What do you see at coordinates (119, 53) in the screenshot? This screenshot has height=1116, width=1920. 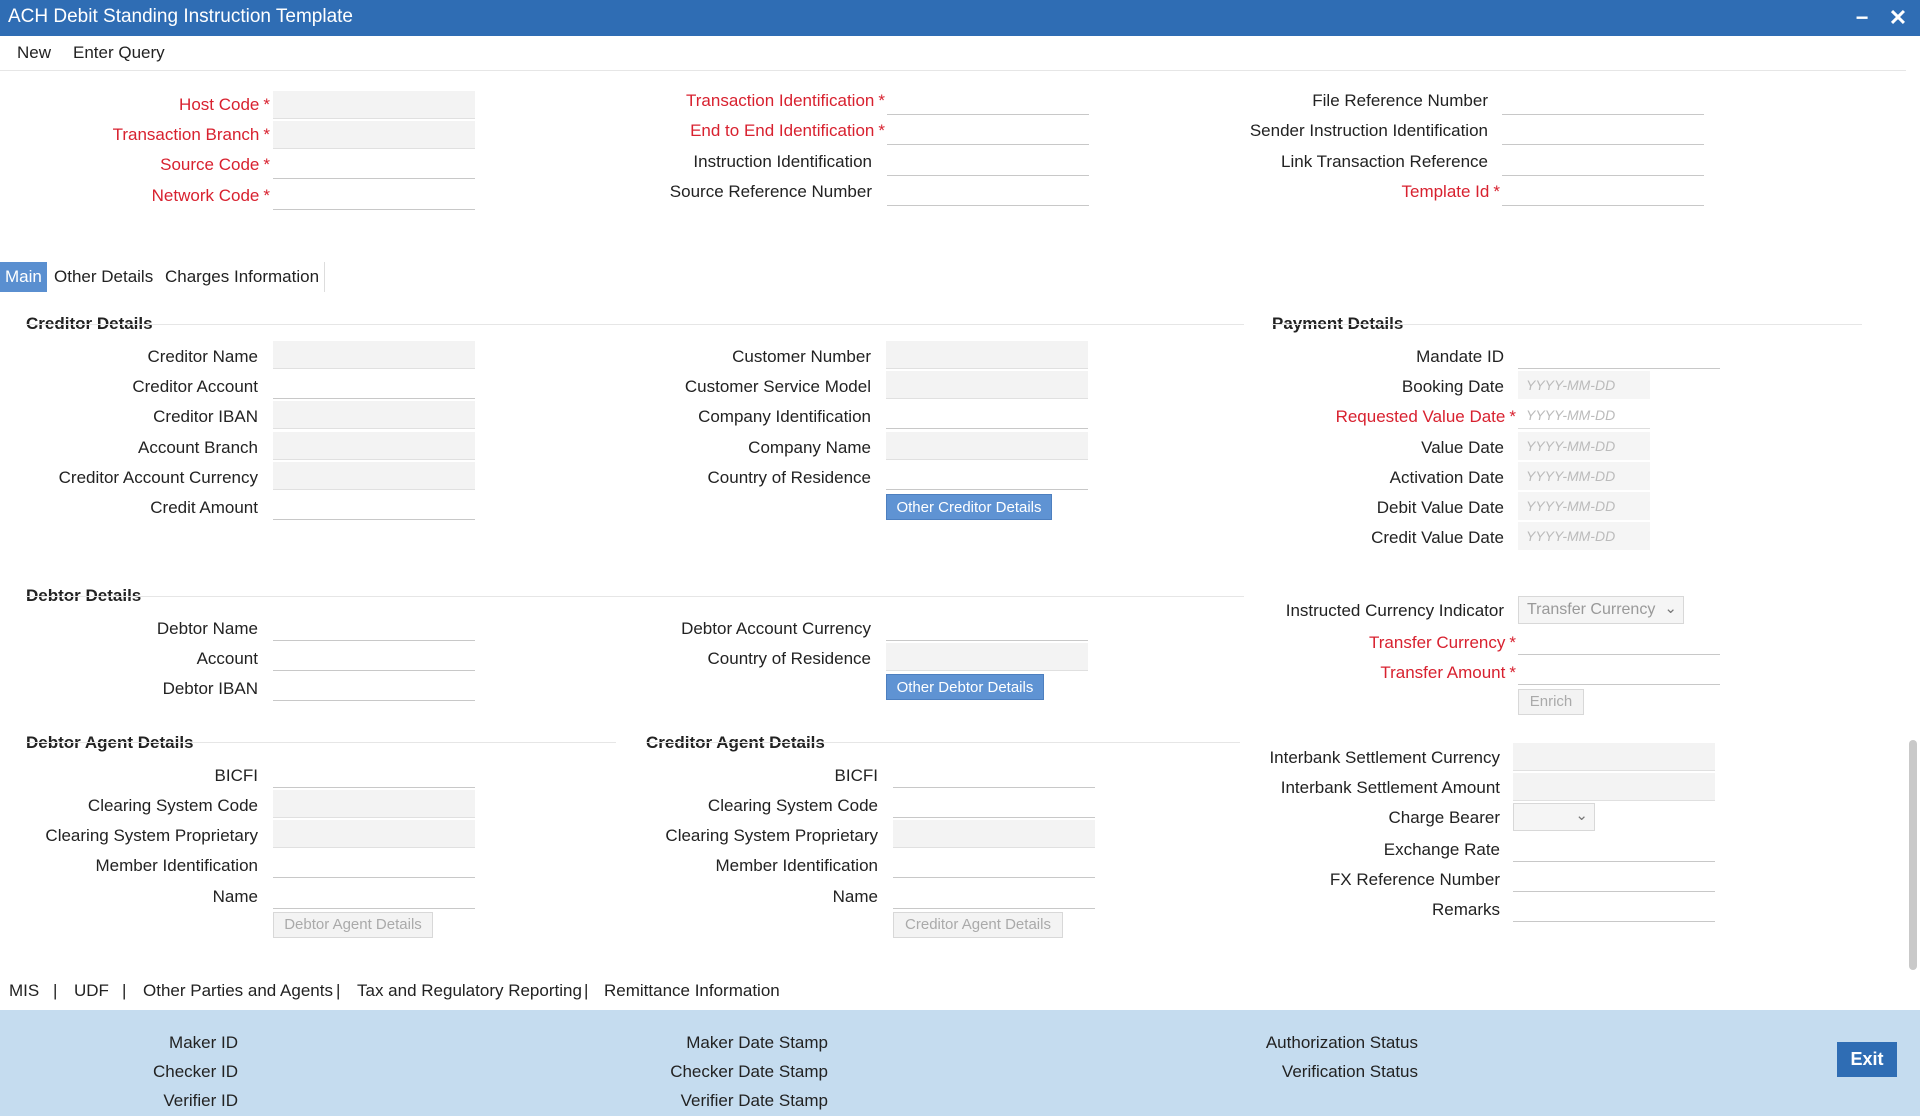 I see `enter-query-menu-item: Enter Query` at bounding box center [119, 53].